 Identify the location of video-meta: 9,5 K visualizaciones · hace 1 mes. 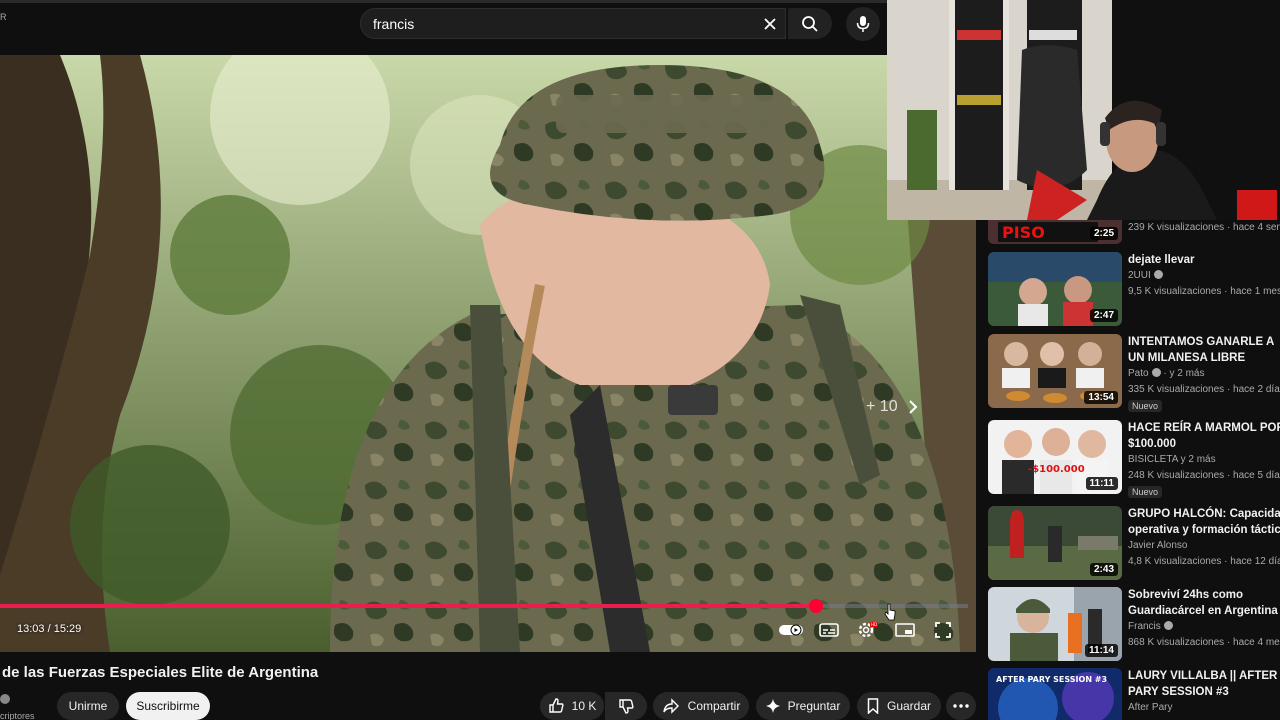
(1204, 291).